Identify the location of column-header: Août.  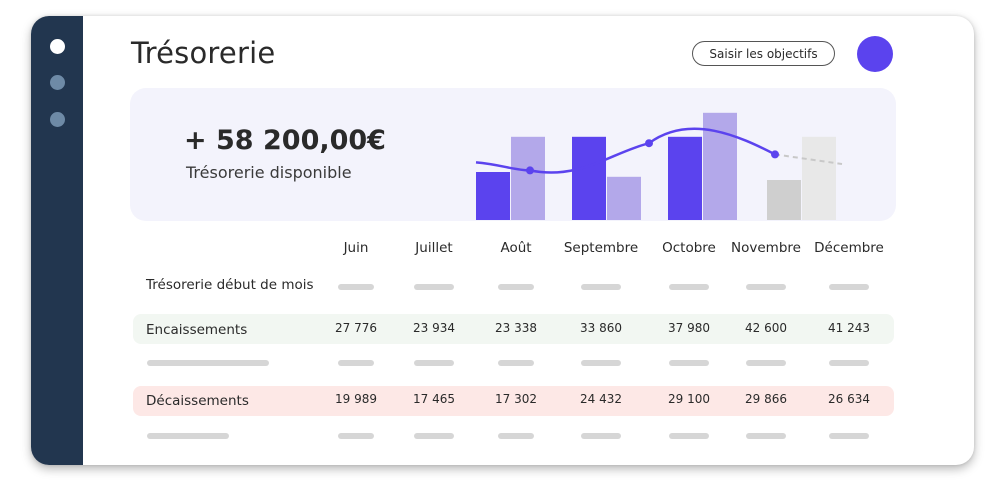
(516, 248).